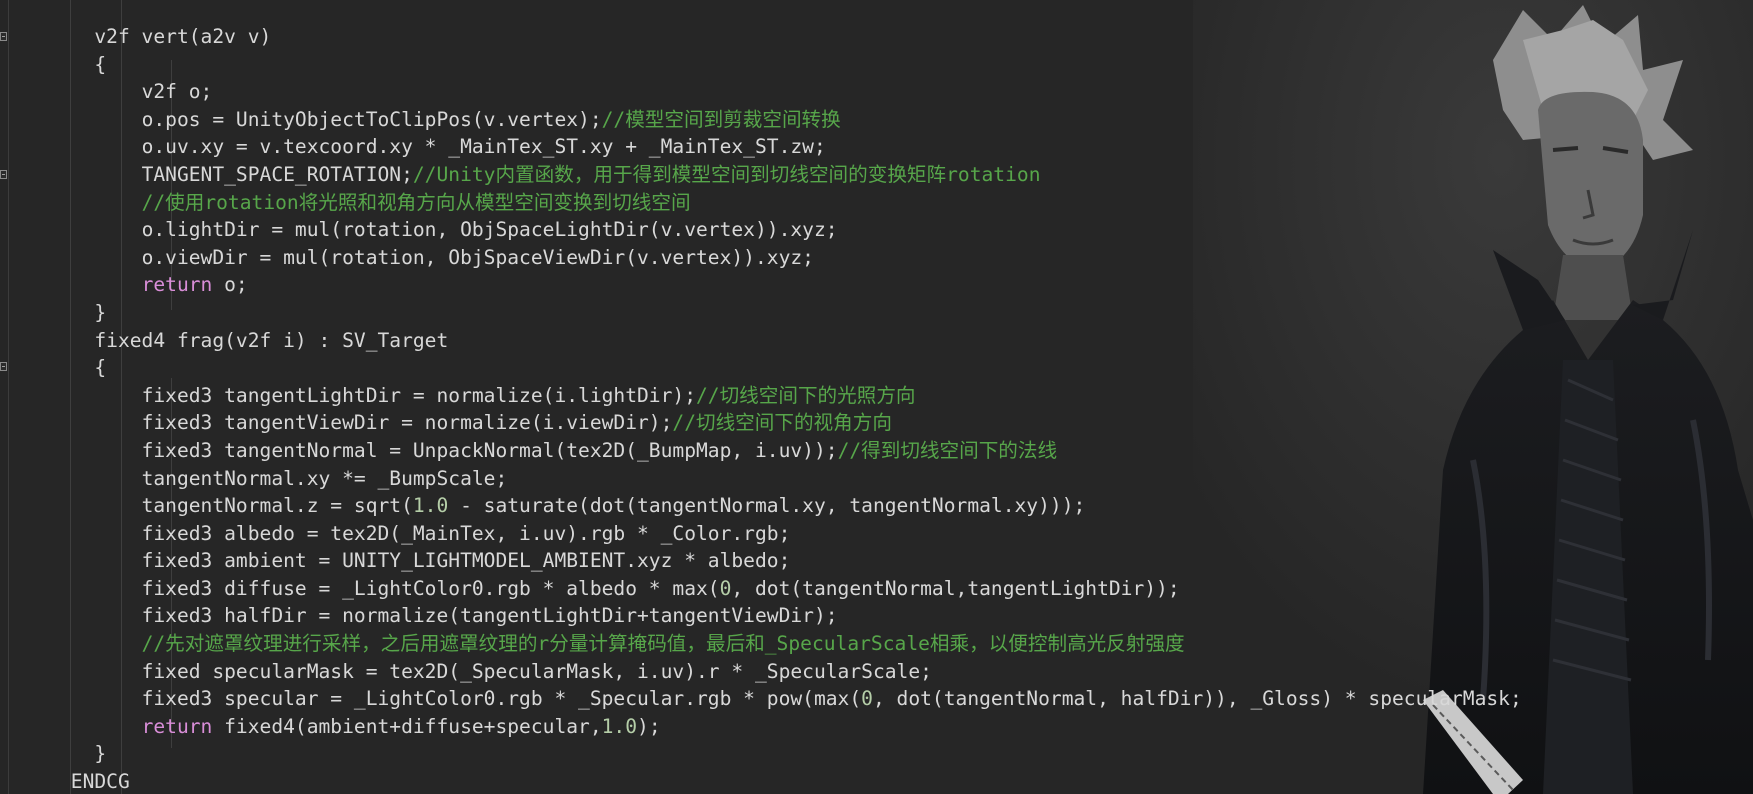 Image resolution: width=1753 pixels, height=794 pixels. Describe the element at coordinates (407, 726) in the screenshot. I see `code-token: fixed4(ambient+diffuse+specular,` at that location.